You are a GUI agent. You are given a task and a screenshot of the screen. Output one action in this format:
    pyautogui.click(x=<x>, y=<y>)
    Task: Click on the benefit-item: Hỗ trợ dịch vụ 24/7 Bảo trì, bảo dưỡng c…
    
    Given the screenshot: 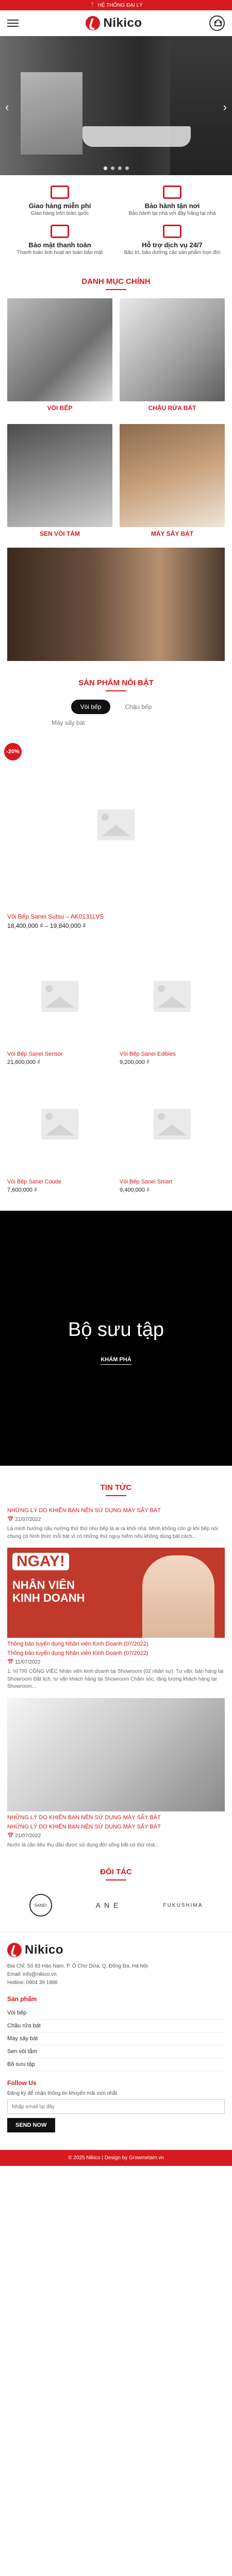 What is the action you would take?
    pyautogui.click(x=172, y=240)
    